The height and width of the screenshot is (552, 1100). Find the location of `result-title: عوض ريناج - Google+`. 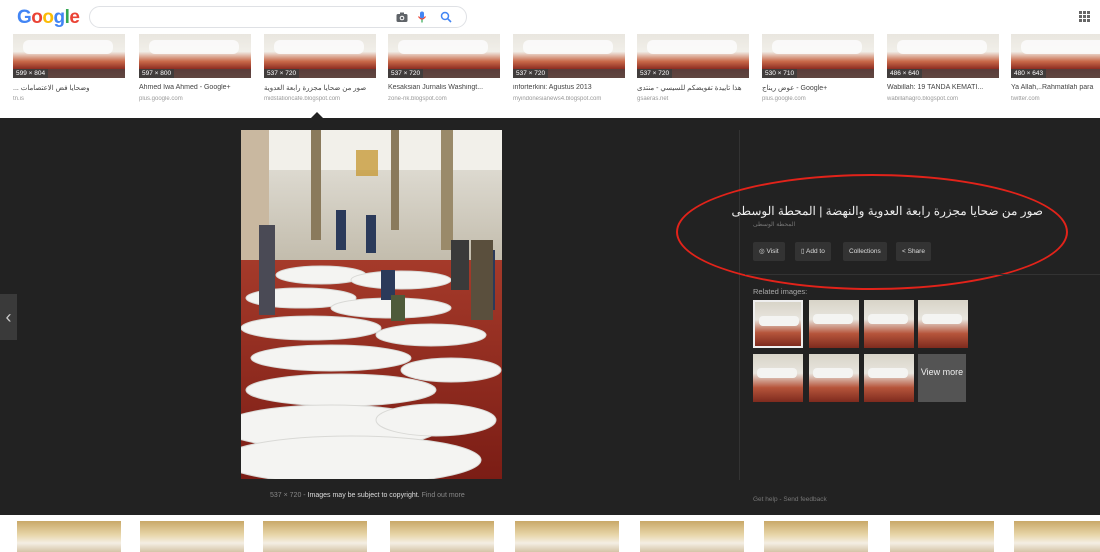

result-title: عوض ريناج - Google+ is located at coordinates (818, 88).